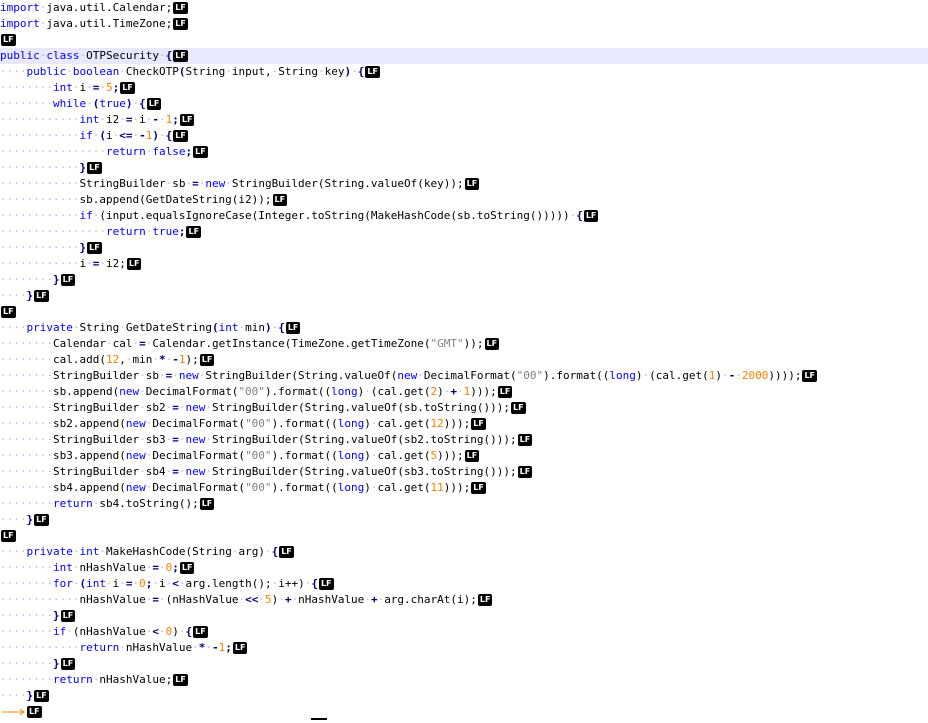 The image size is (928, 723). I want to click on code-line: ········int·i·=·5; LF, so click(464, 88).